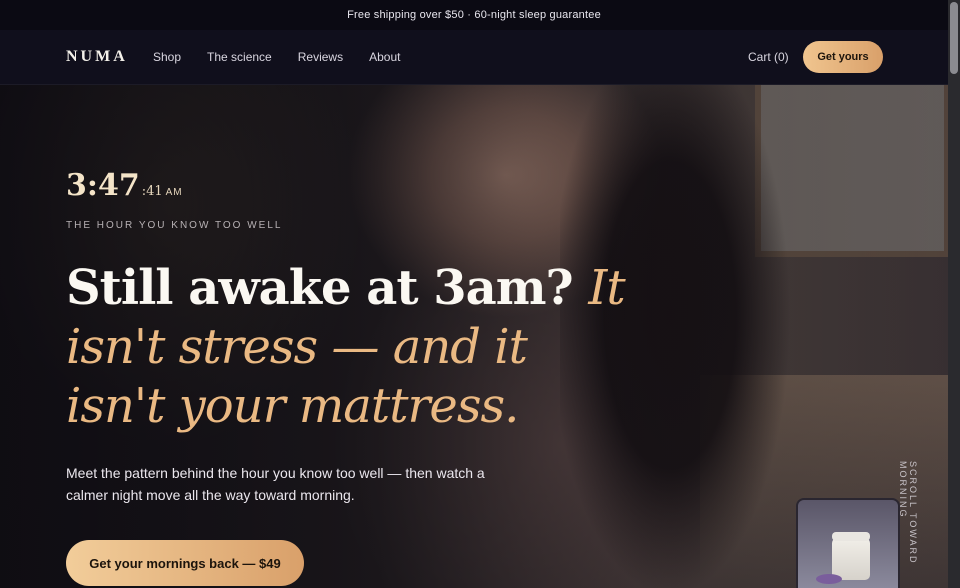 The height and width of the screenshot is (588, 960). Describe the element at coordinates (185, 563) in the screenshot. I see `get-mornings-back-button: Get your mornings back — $49` at that location.